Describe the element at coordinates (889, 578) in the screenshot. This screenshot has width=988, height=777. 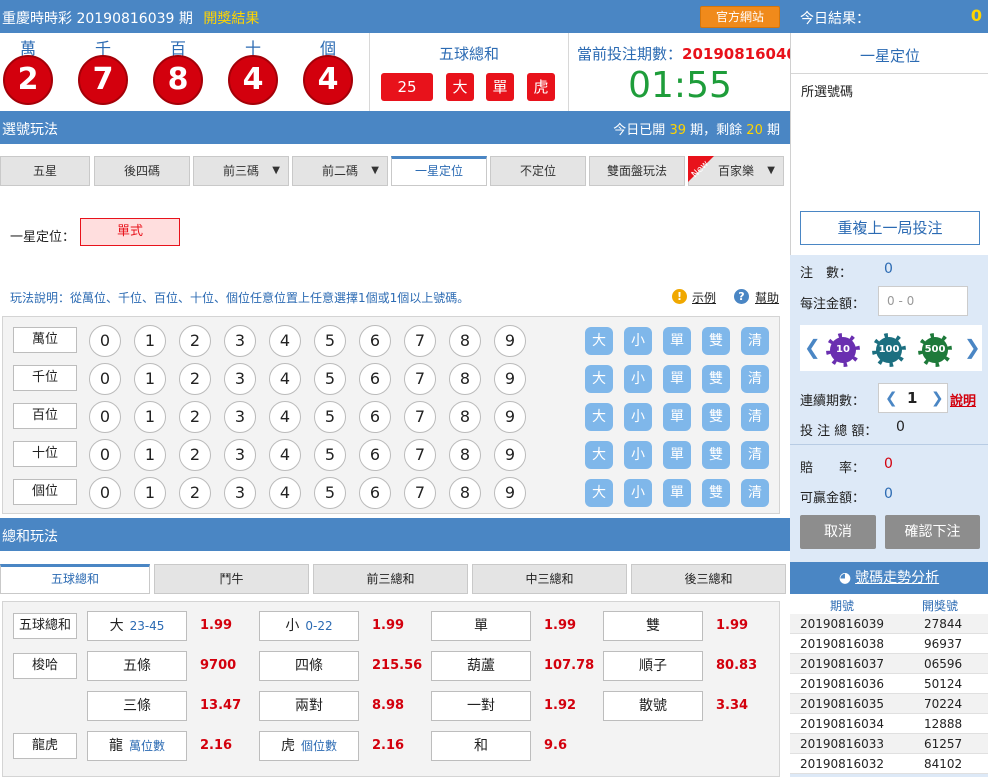
I see `trend-analysis-link: ◕ 號碼走勢分析` at that location.